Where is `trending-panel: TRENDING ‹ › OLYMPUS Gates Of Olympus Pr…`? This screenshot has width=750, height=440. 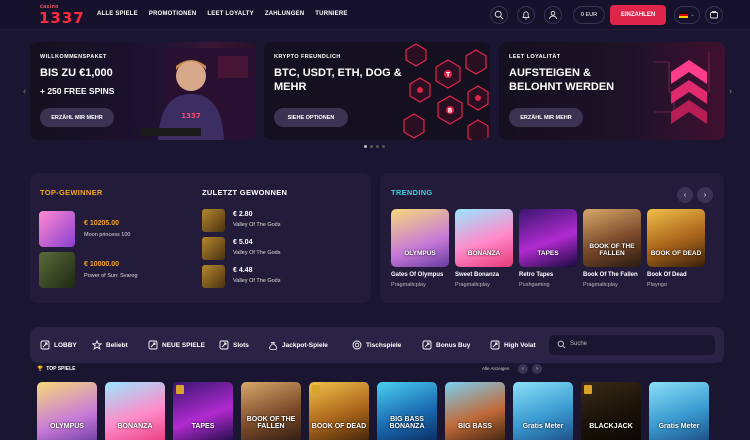 trending-panel: TRENDING ‹ › OLYMPUS Gates Of Olympus Pr… is located at coordinates (552, 238).